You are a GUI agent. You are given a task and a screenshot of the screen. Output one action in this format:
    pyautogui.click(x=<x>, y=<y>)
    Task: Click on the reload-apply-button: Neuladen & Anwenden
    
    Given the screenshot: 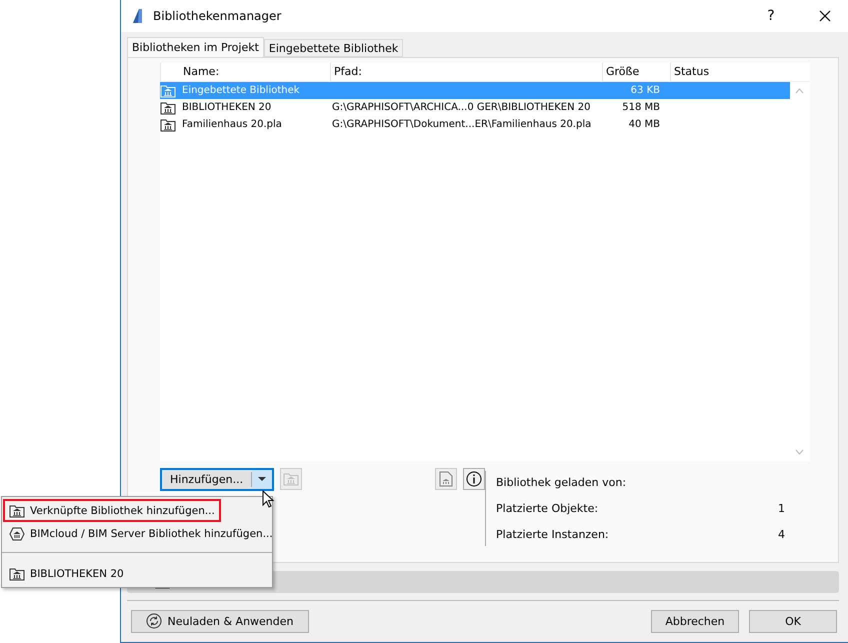 What is the action you would take?
    pyautogui.click(x=220, y=621)
    